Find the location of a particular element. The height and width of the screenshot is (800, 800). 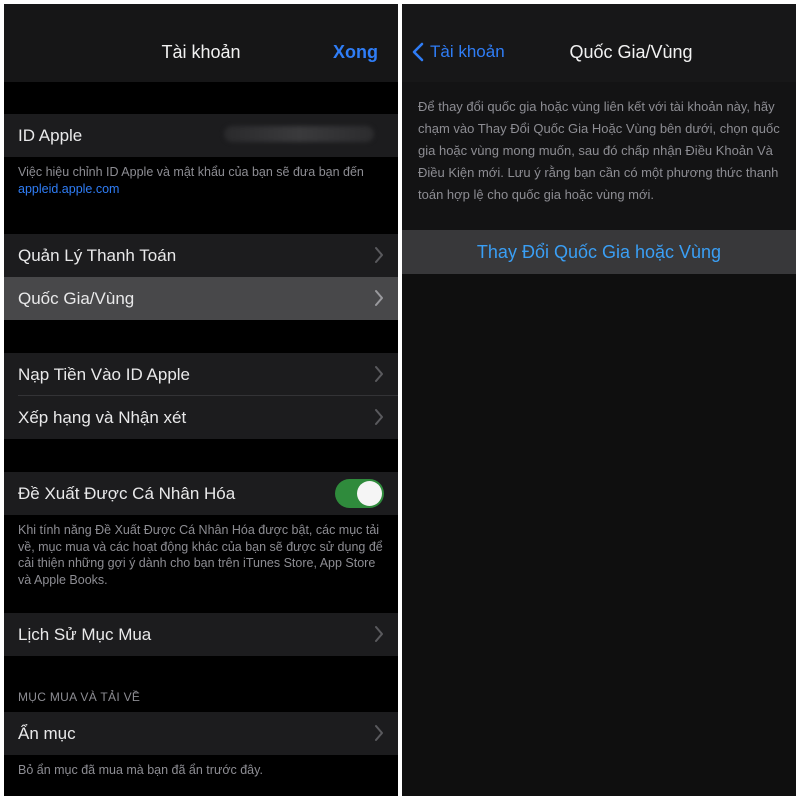

ratings-reviews-label: Xếp hạng và Nhận xét is located at coordinates (102, 417).